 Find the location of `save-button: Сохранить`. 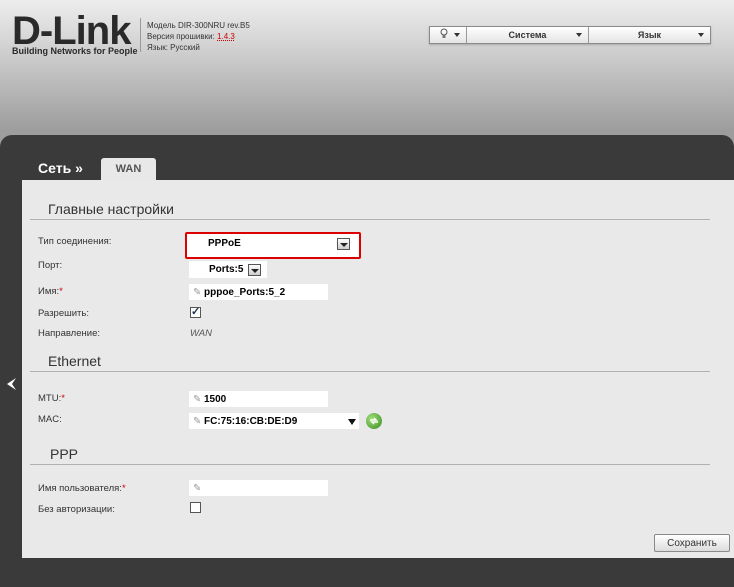

save-button: Сохранить is located at coordinates (692, 543).